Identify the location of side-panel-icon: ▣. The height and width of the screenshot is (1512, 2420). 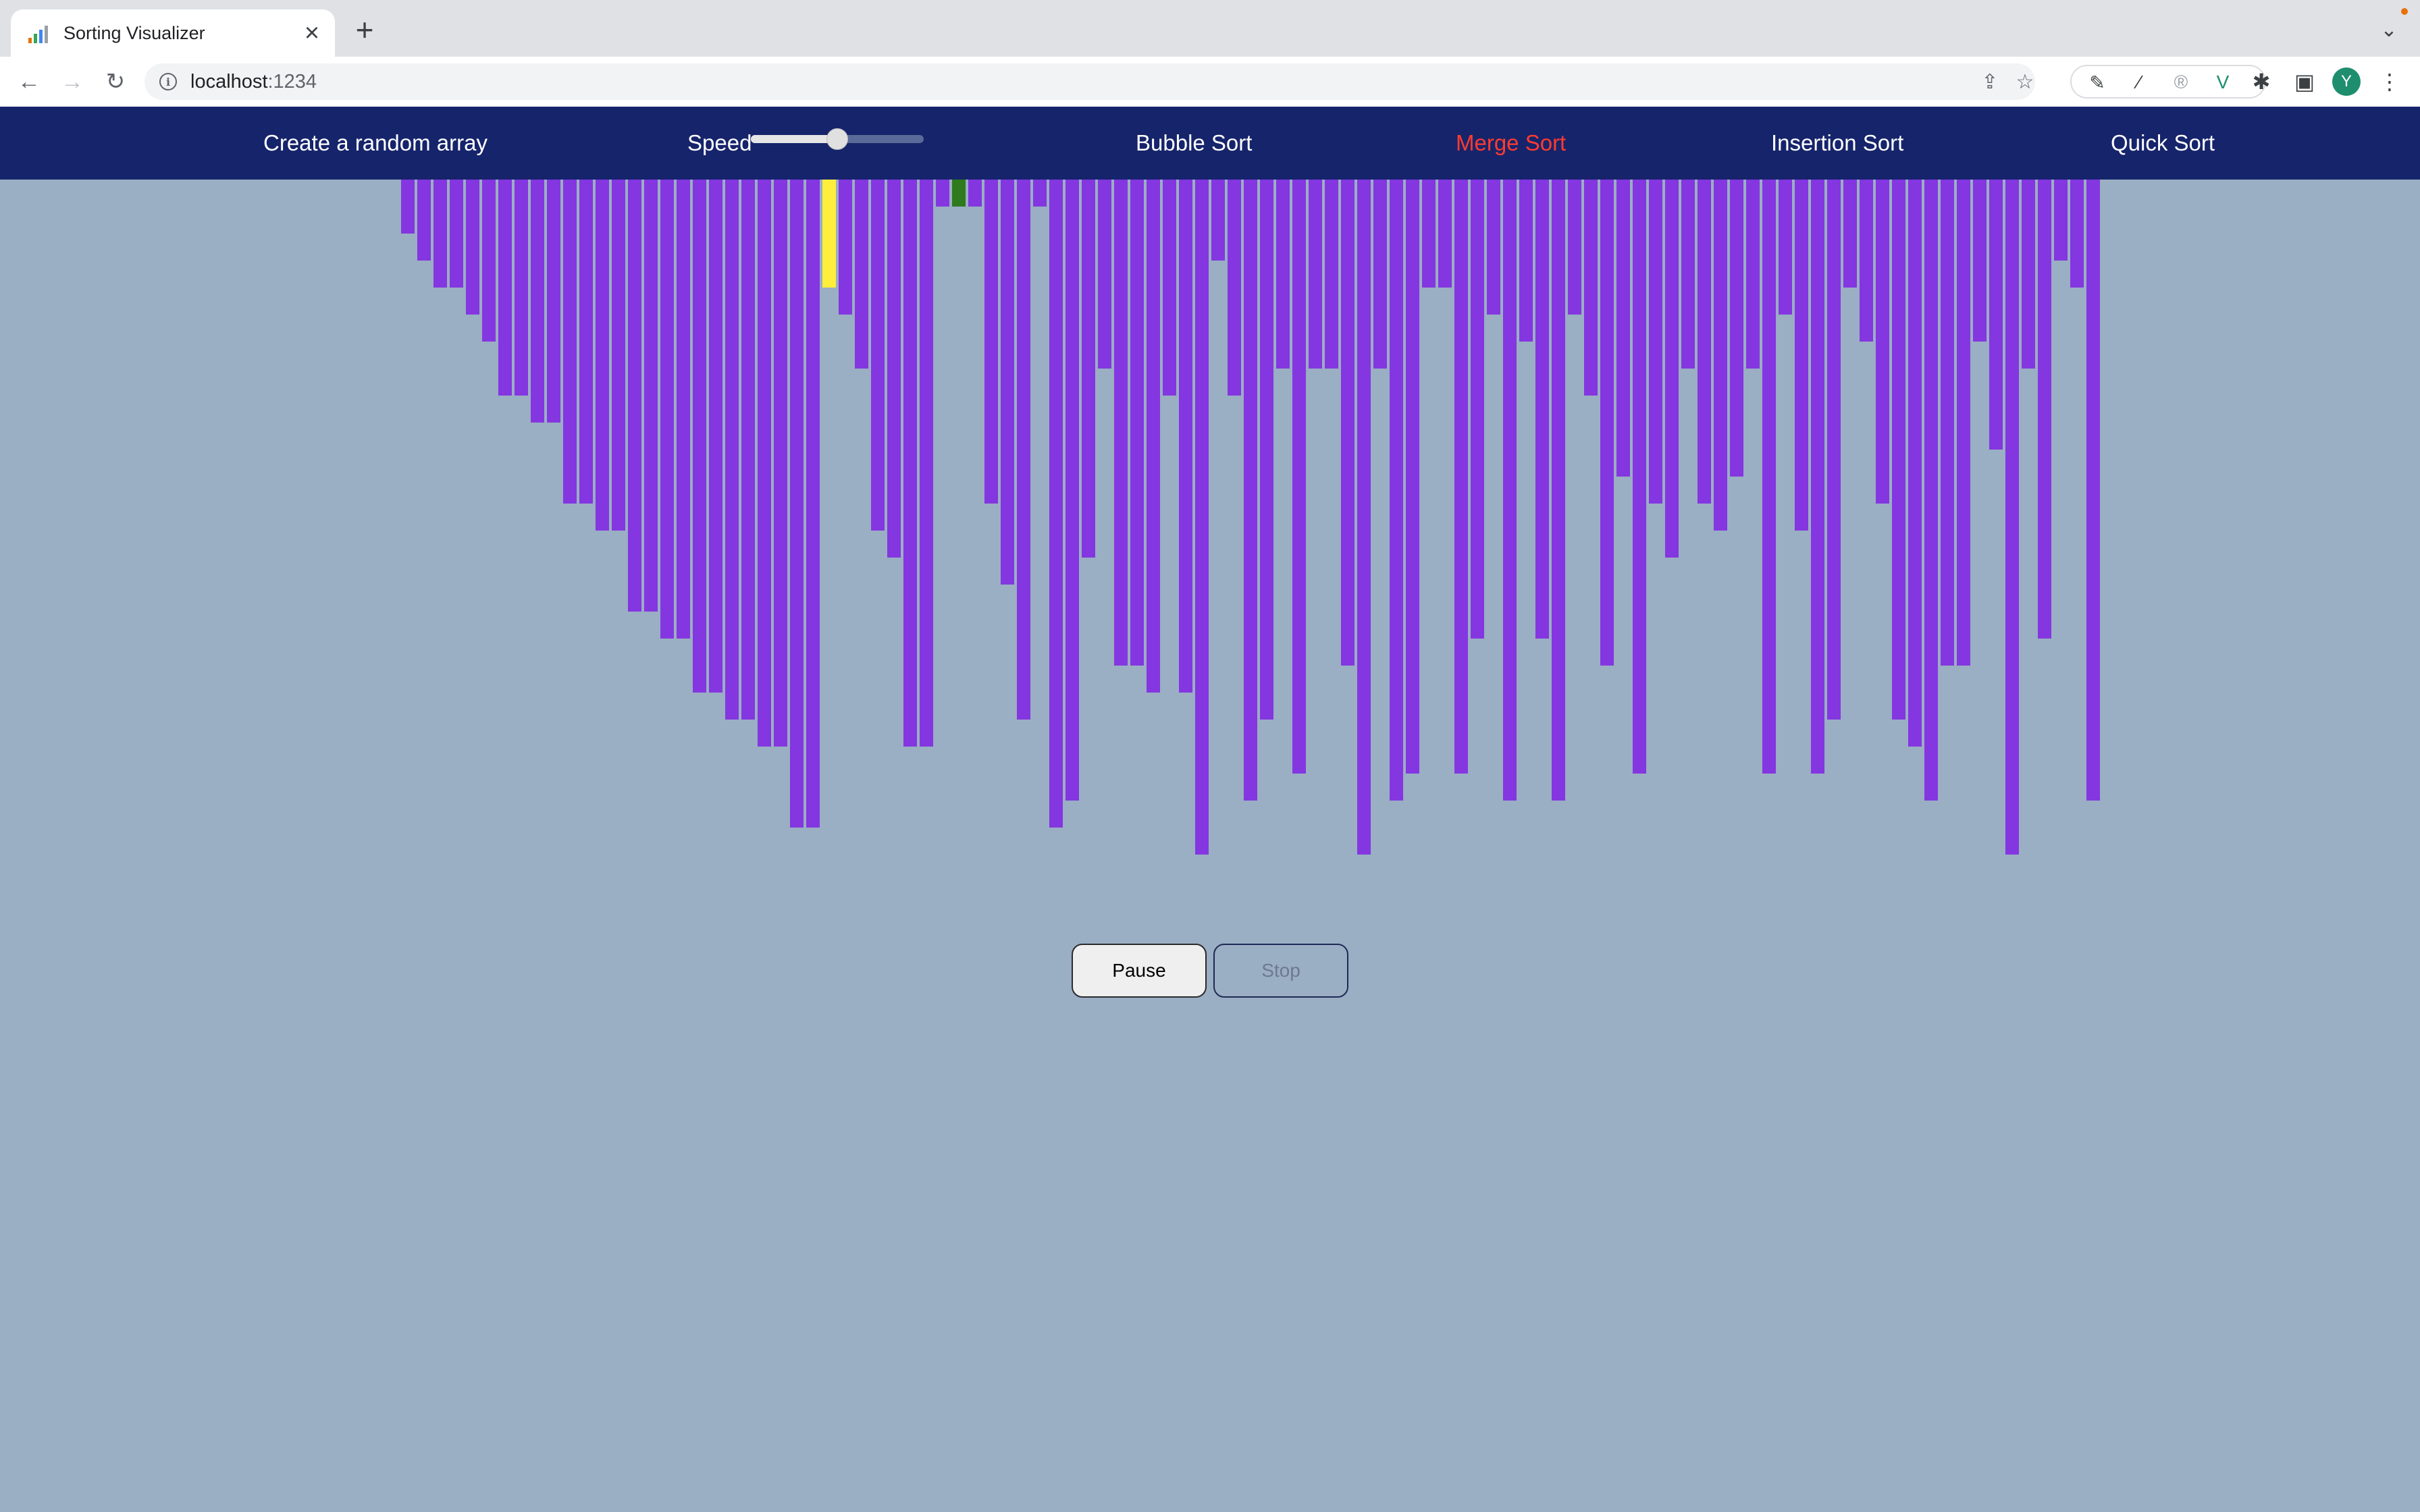
(2304, 81).